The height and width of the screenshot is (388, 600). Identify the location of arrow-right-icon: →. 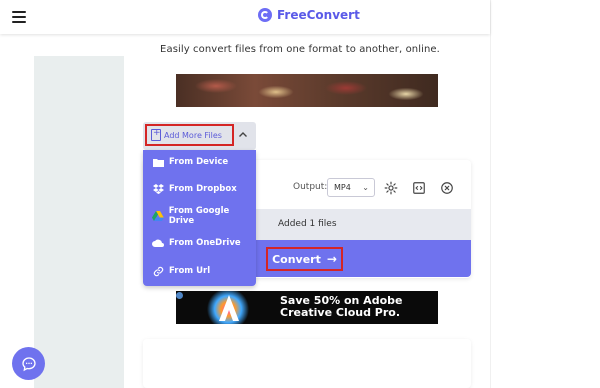
(331, 259).